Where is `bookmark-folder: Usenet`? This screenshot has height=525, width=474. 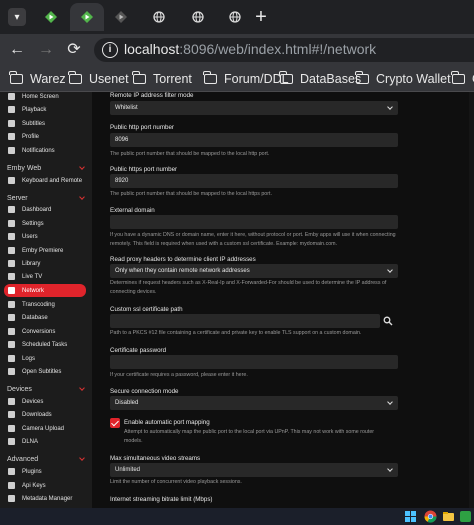
bookmark-folder: Usenet is located at coordinates (98, 79).